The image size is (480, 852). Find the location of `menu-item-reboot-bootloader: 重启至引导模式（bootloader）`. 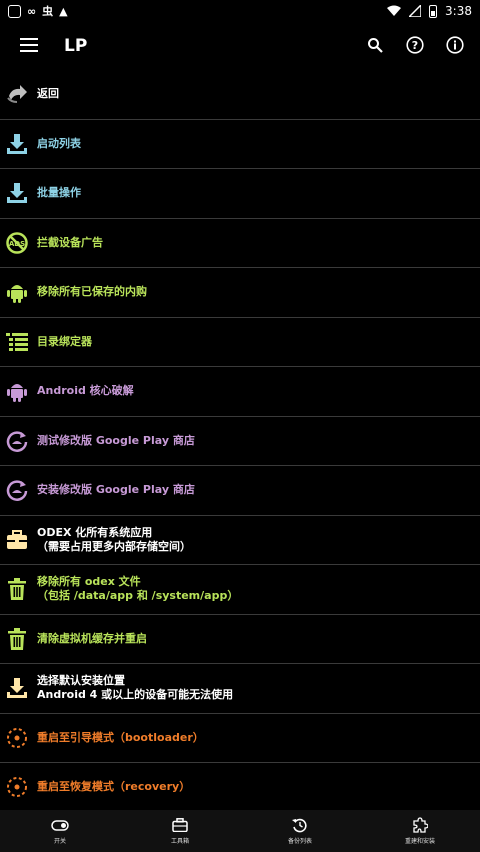

menu-item-reboot-bootloader: 重启至引导模式（bootloader） is located at coordinates (240, 738).